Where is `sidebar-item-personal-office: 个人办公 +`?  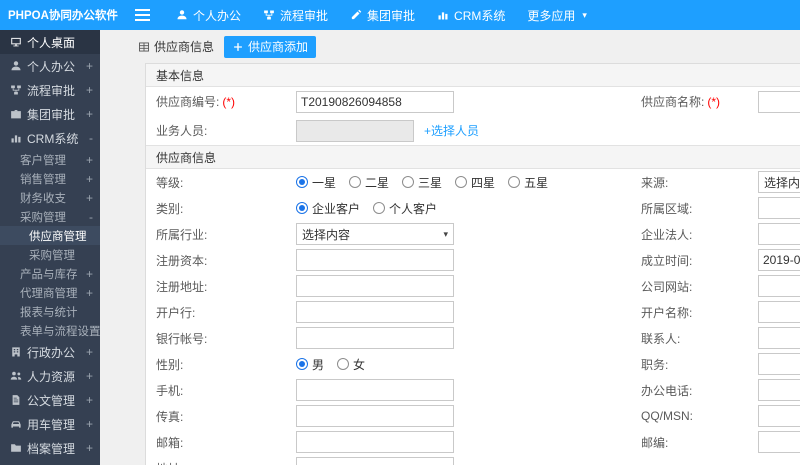
sidebar-item-personal-office: 个人办公 + is located at coordinates (50, 66).